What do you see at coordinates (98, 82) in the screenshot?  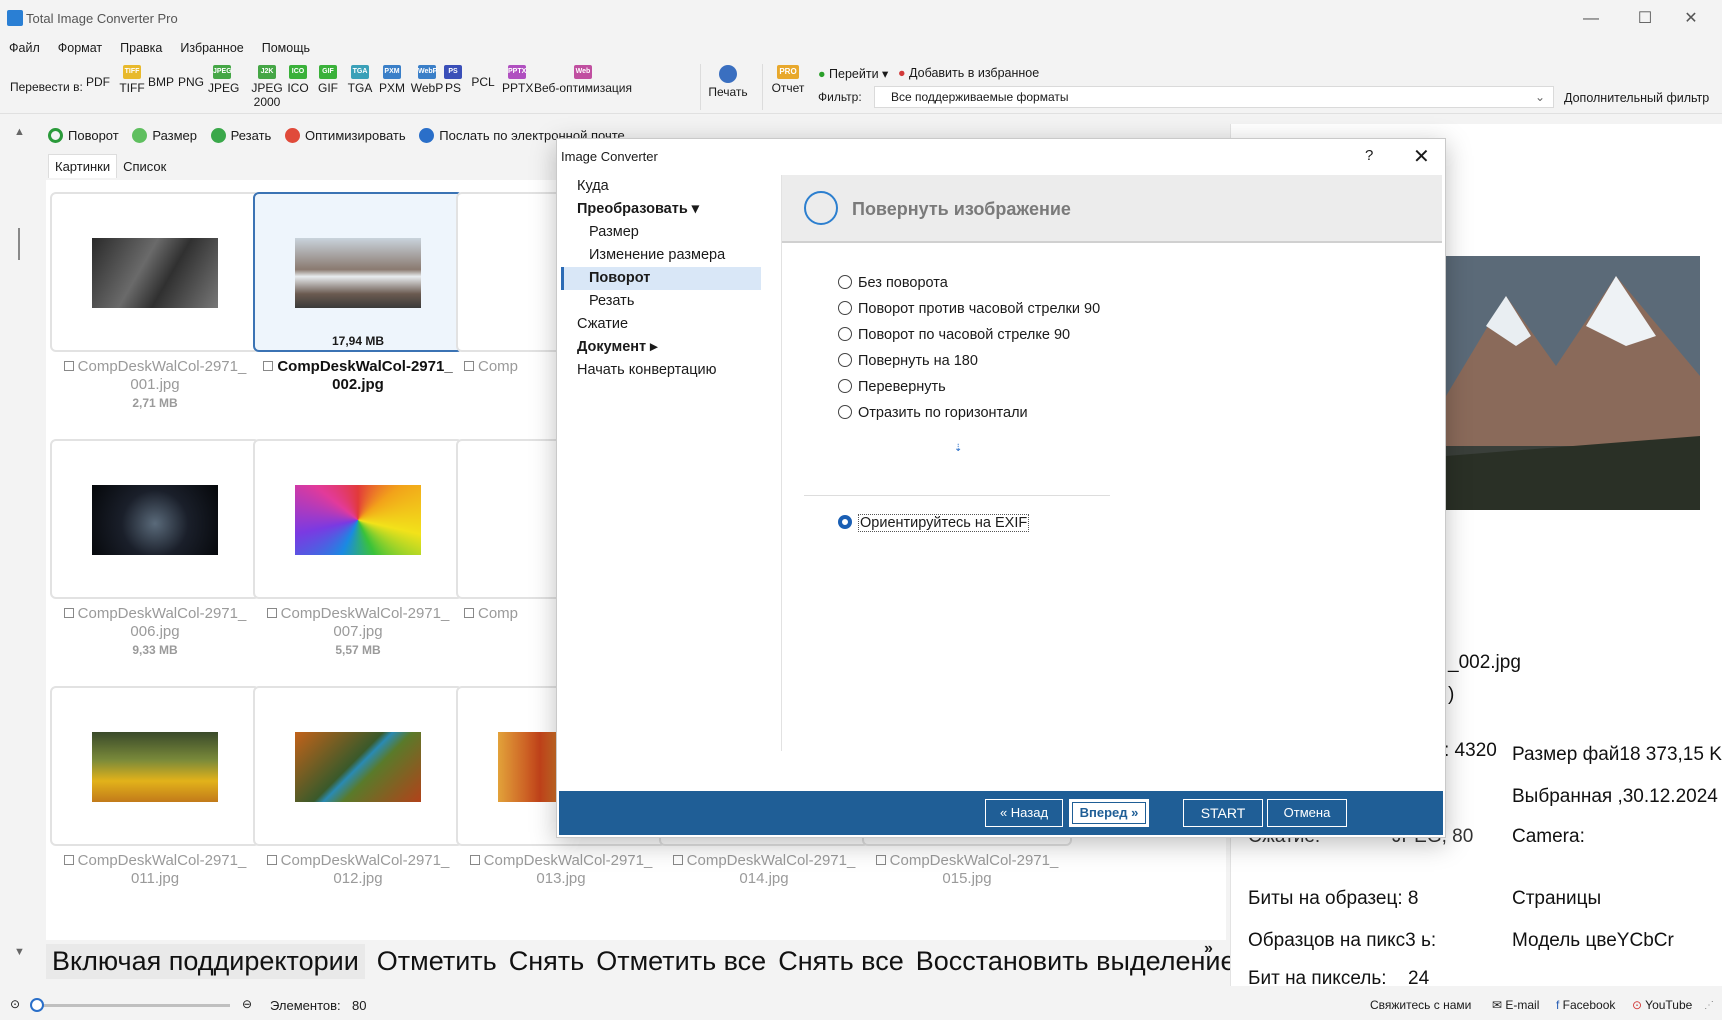 I see `format-pdf-button: PDF` at bounding box center [98, 82].